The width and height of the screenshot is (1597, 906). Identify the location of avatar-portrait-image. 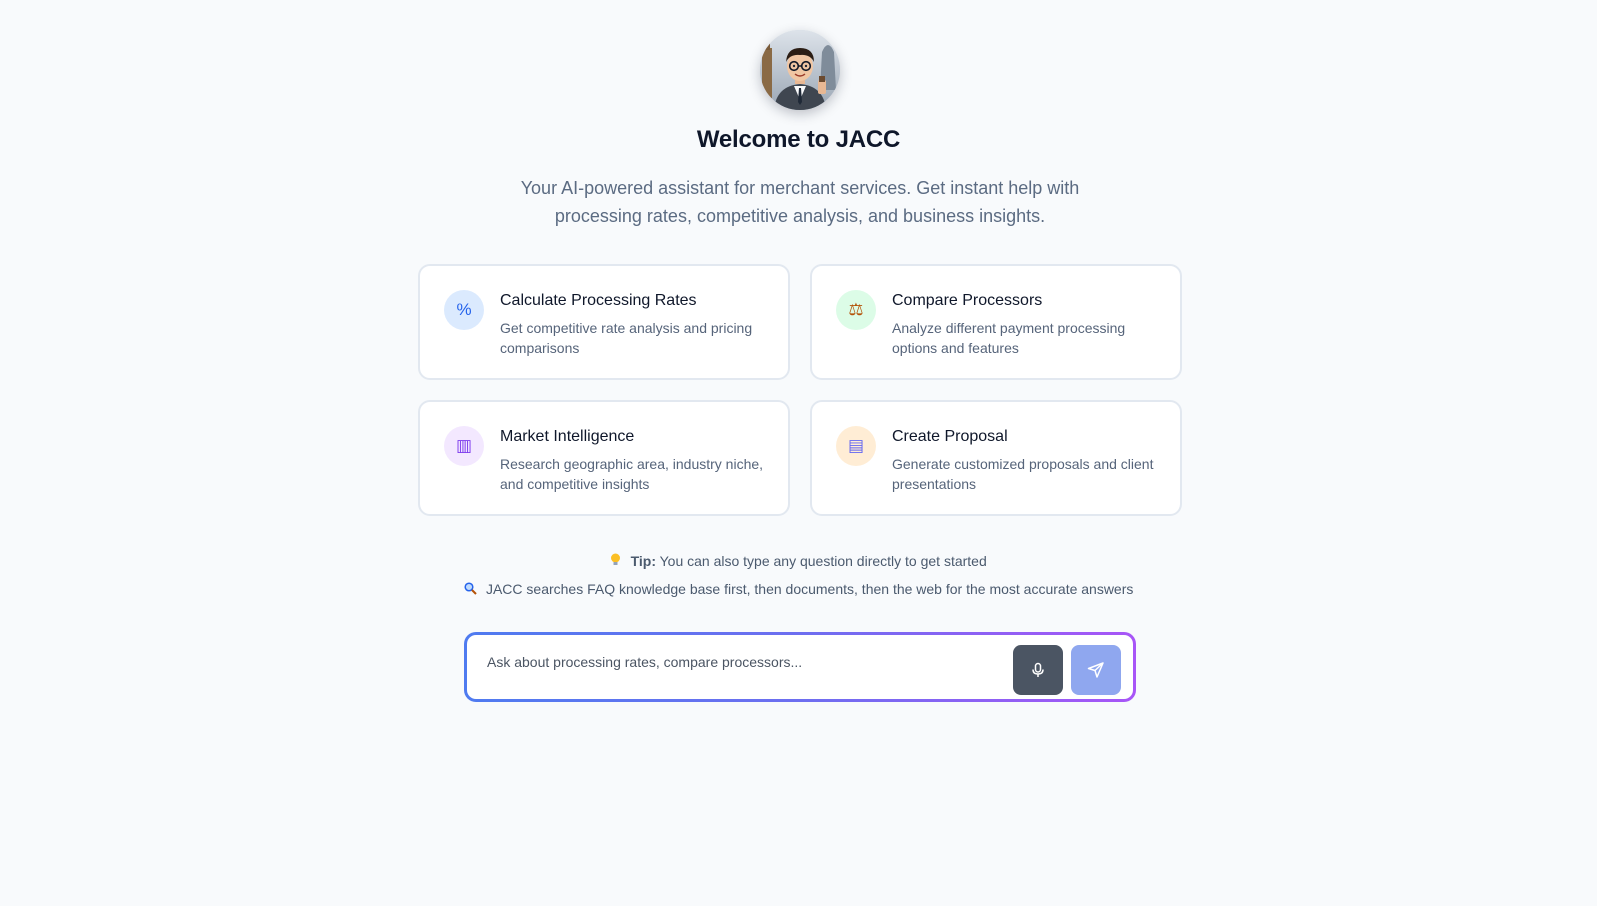
(800, 70).